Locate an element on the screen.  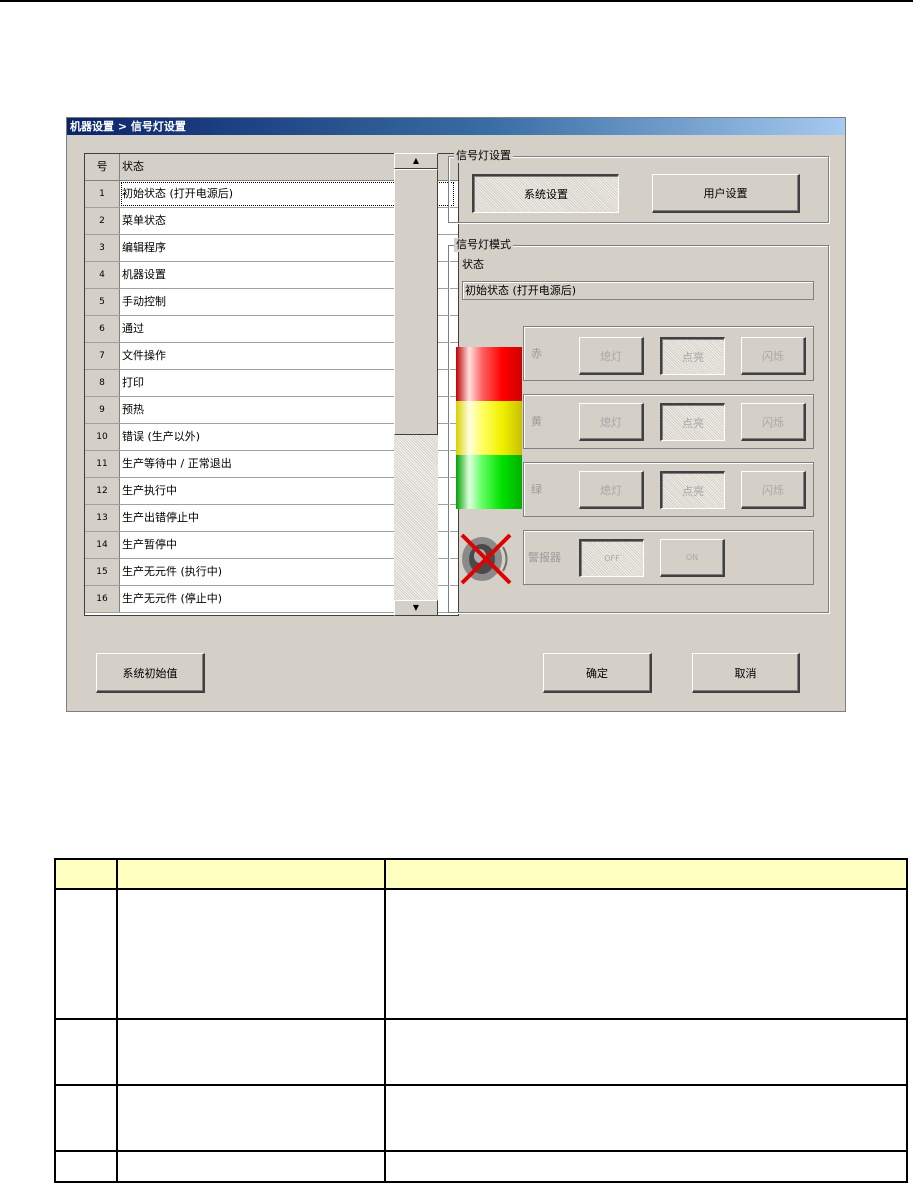
signal-setting-group: 信号灯设置 系统设置 用户设置 is located at coordinates (638, 186).